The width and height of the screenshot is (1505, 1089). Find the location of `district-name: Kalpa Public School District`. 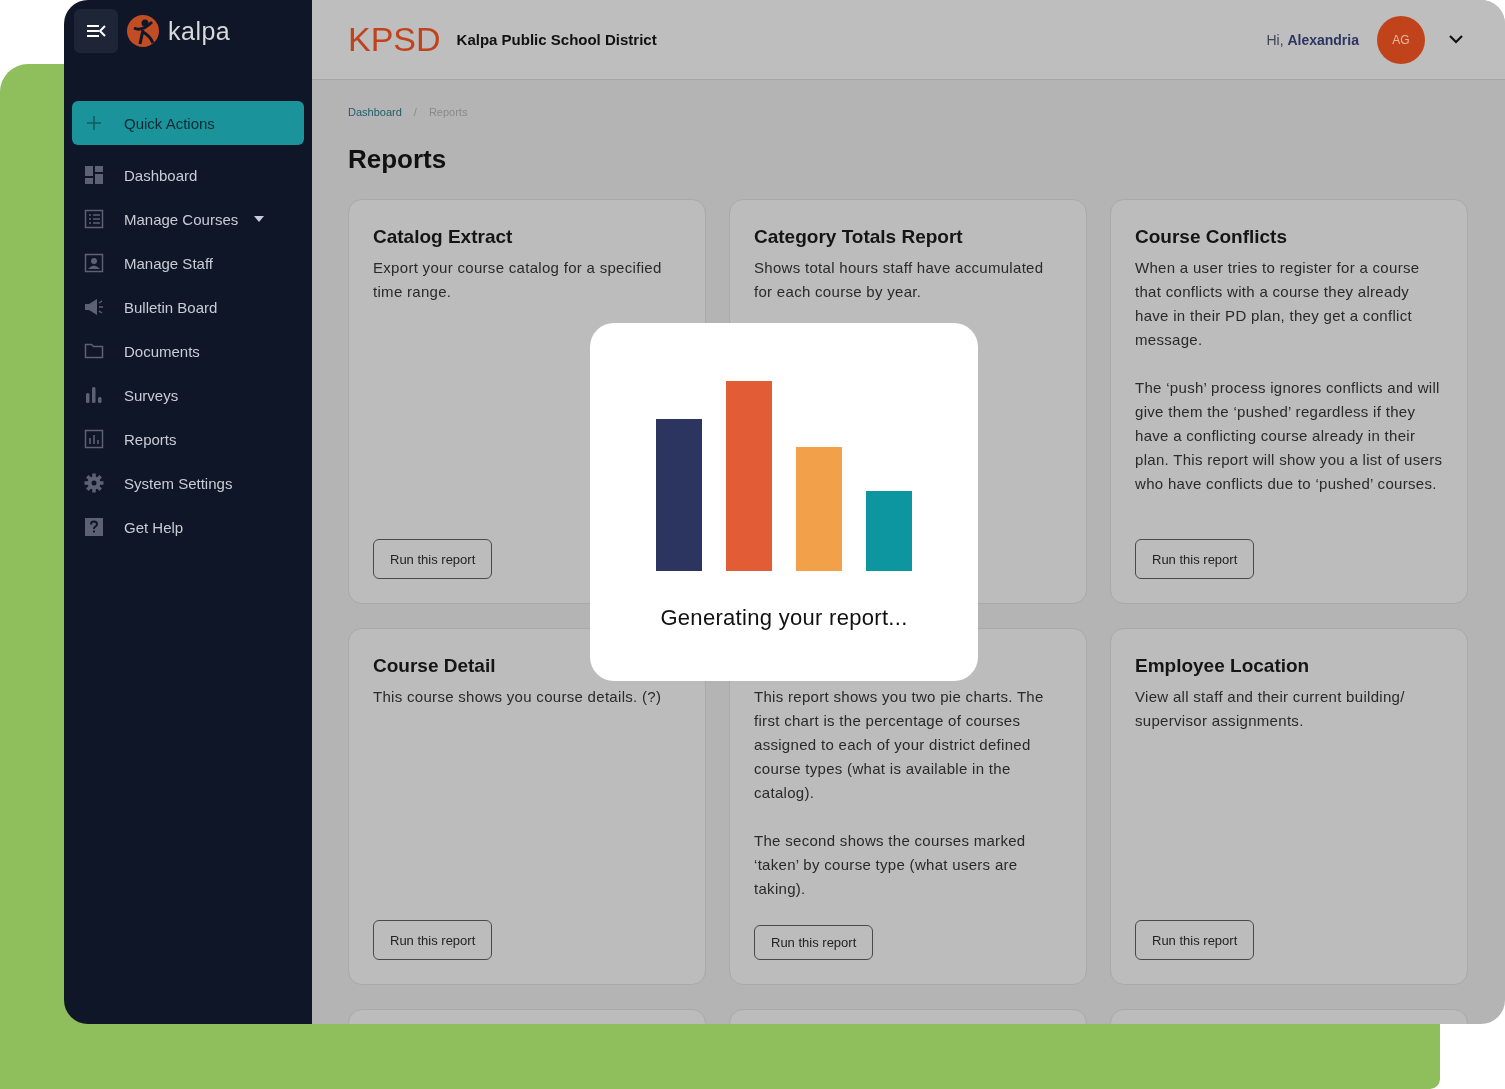

district-name: Kalpa Public School District is located at coordinates (556, 39).